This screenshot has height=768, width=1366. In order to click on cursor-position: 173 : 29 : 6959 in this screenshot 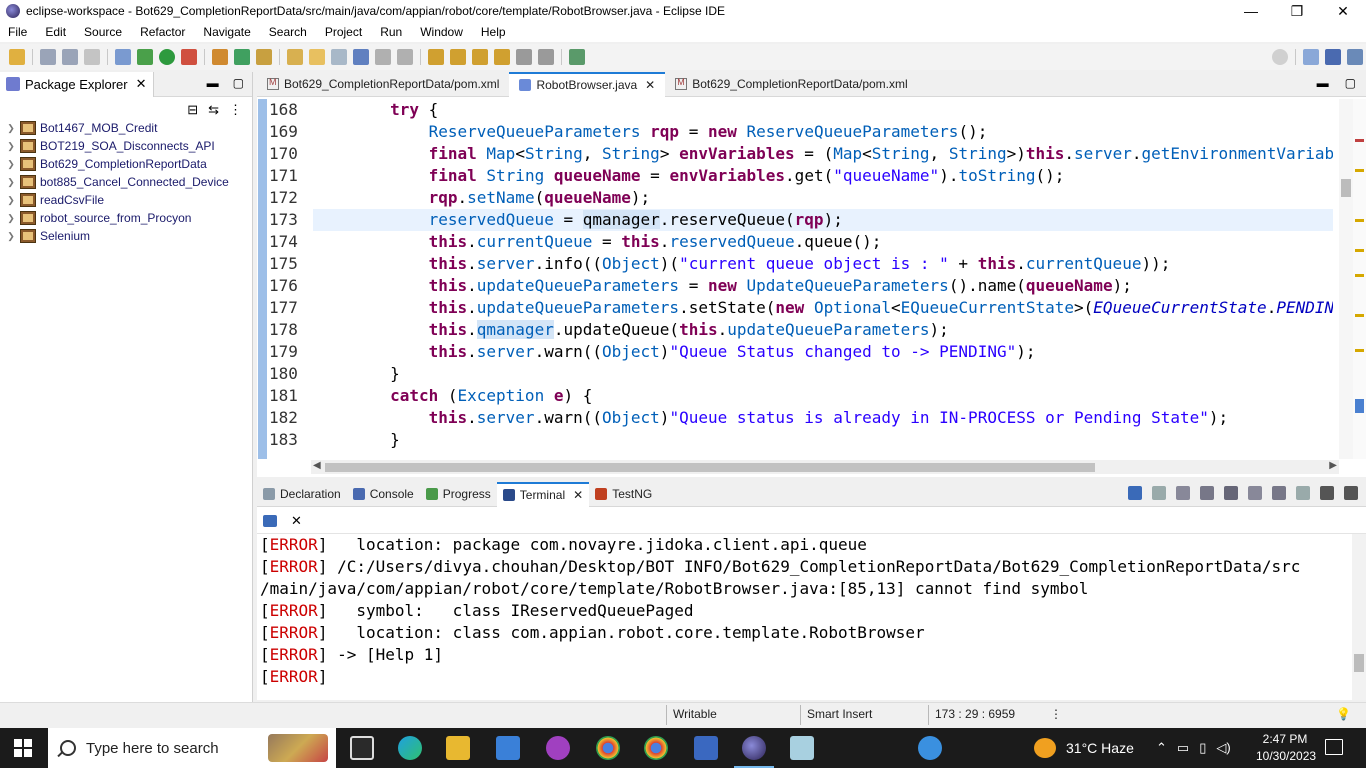, I will do `click(975, 714)`.